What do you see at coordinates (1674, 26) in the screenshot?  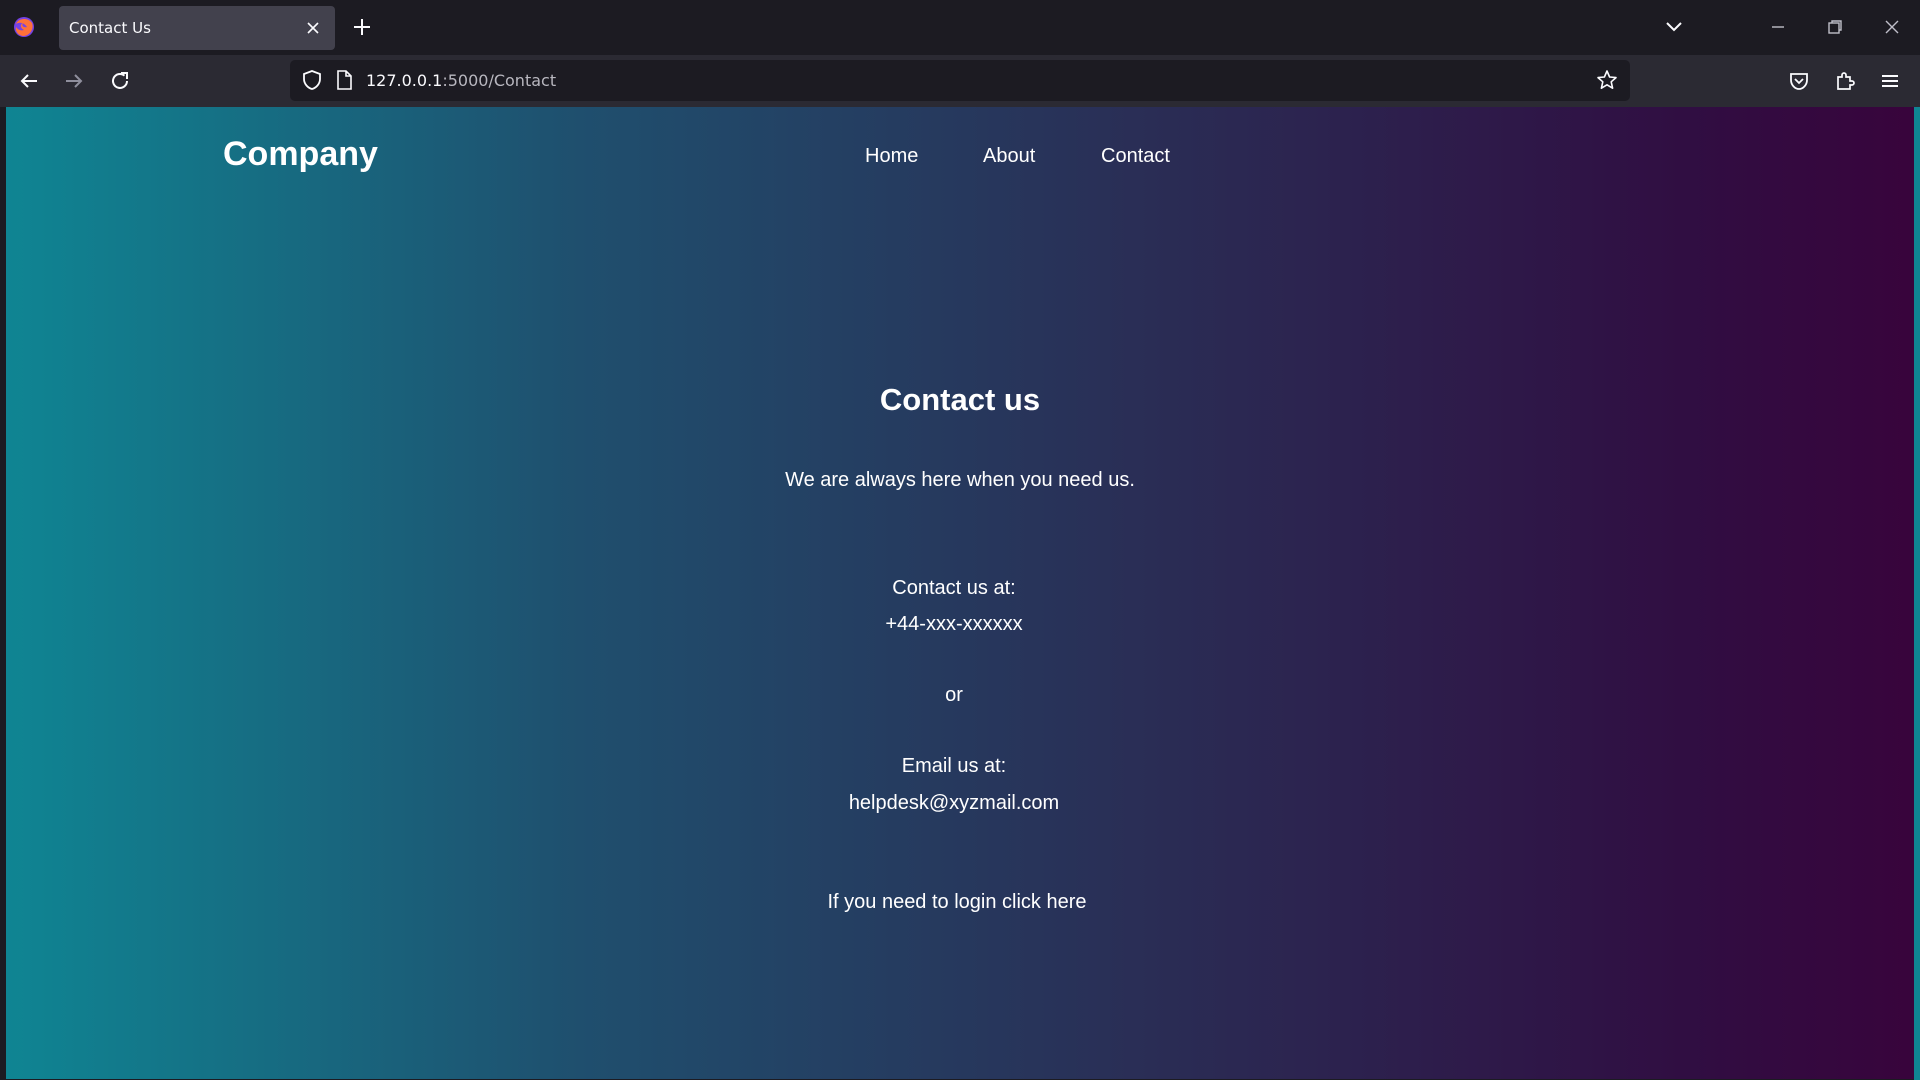 I see `chevron-down-icon` at bounding box center [1674, 26].